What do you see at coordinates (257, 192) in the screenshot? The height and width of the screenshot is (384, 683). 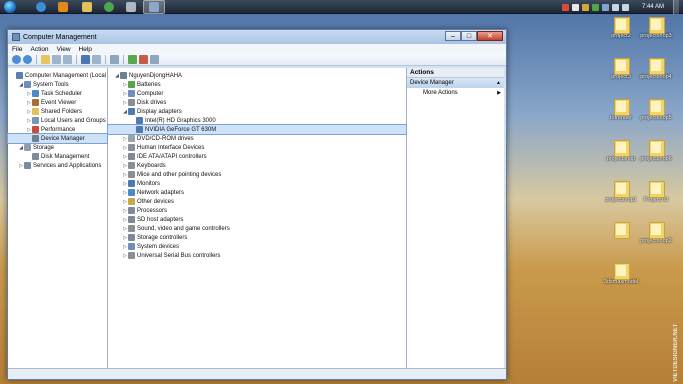 I see `device-item: ▷ Network adapters` at bounding box center [257, 192].